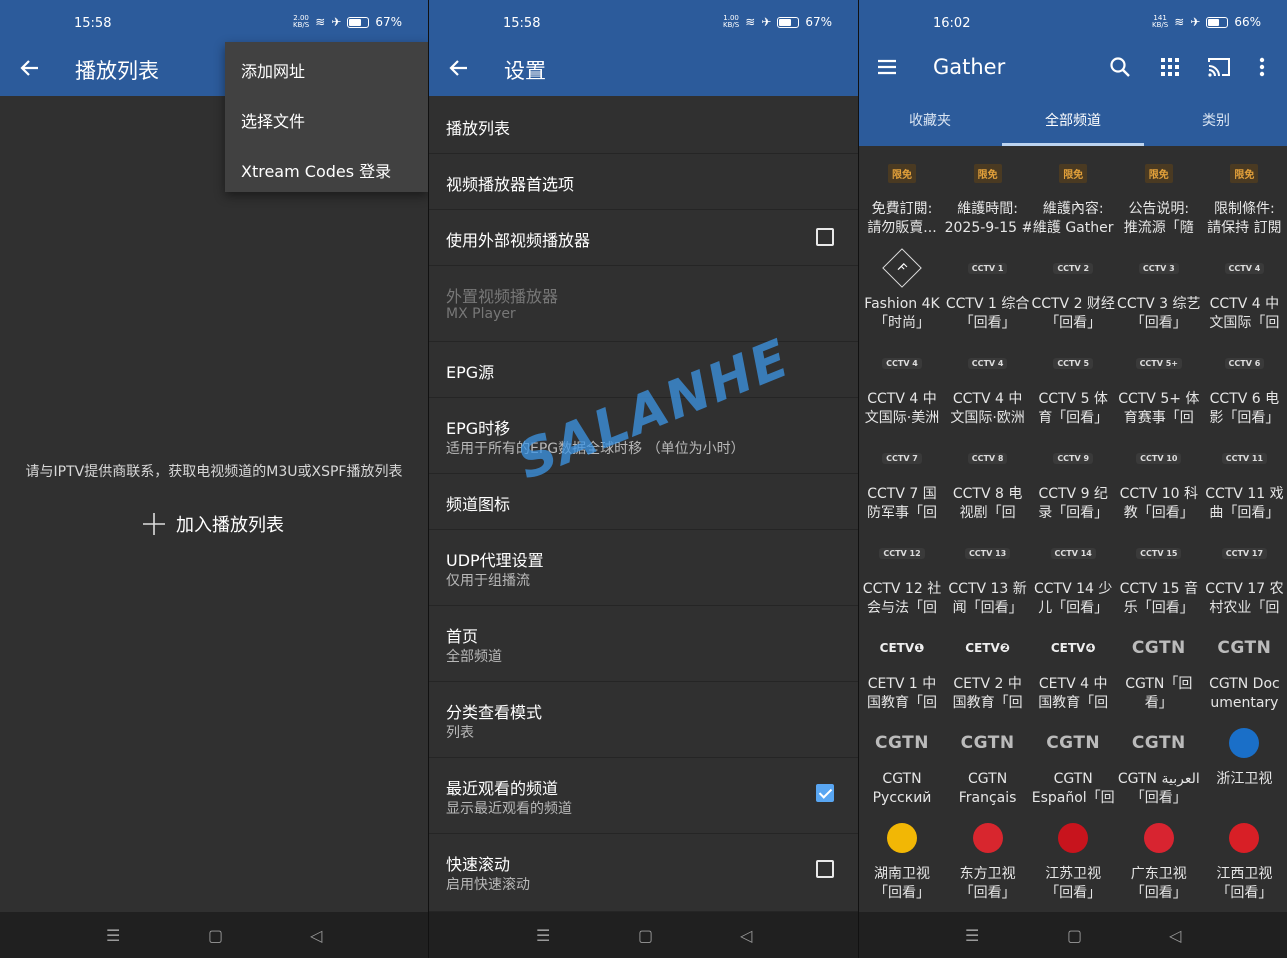  Describe the element at coordinates (902, 577) in the screenshot. I see `channel-item: CCTV 12 CCTV 12 社会与法「回` at that location.